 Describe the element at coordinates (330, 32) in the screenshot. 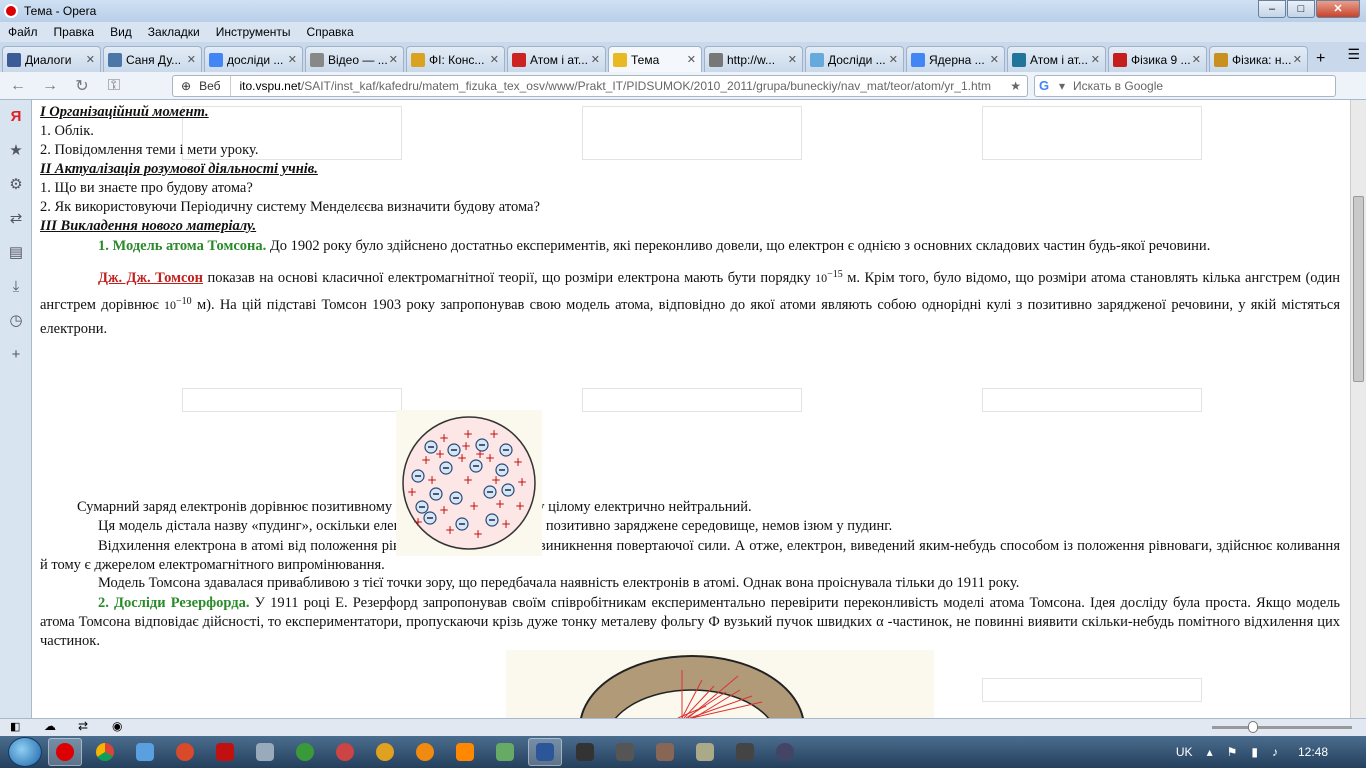

I see `menu-help: Справка` at that location.